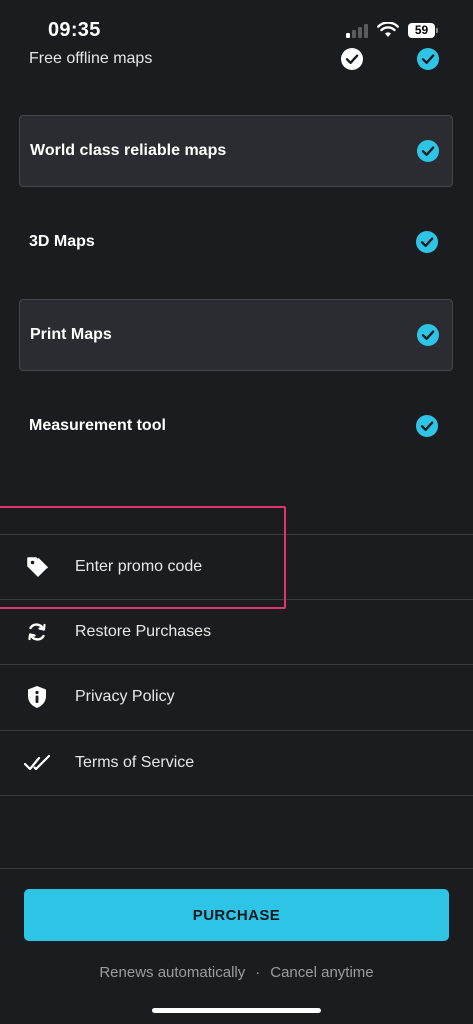 The height and width of the screenshot is (1024, 473). I want to click on feature-label: Print Maps, so click(71, 334).